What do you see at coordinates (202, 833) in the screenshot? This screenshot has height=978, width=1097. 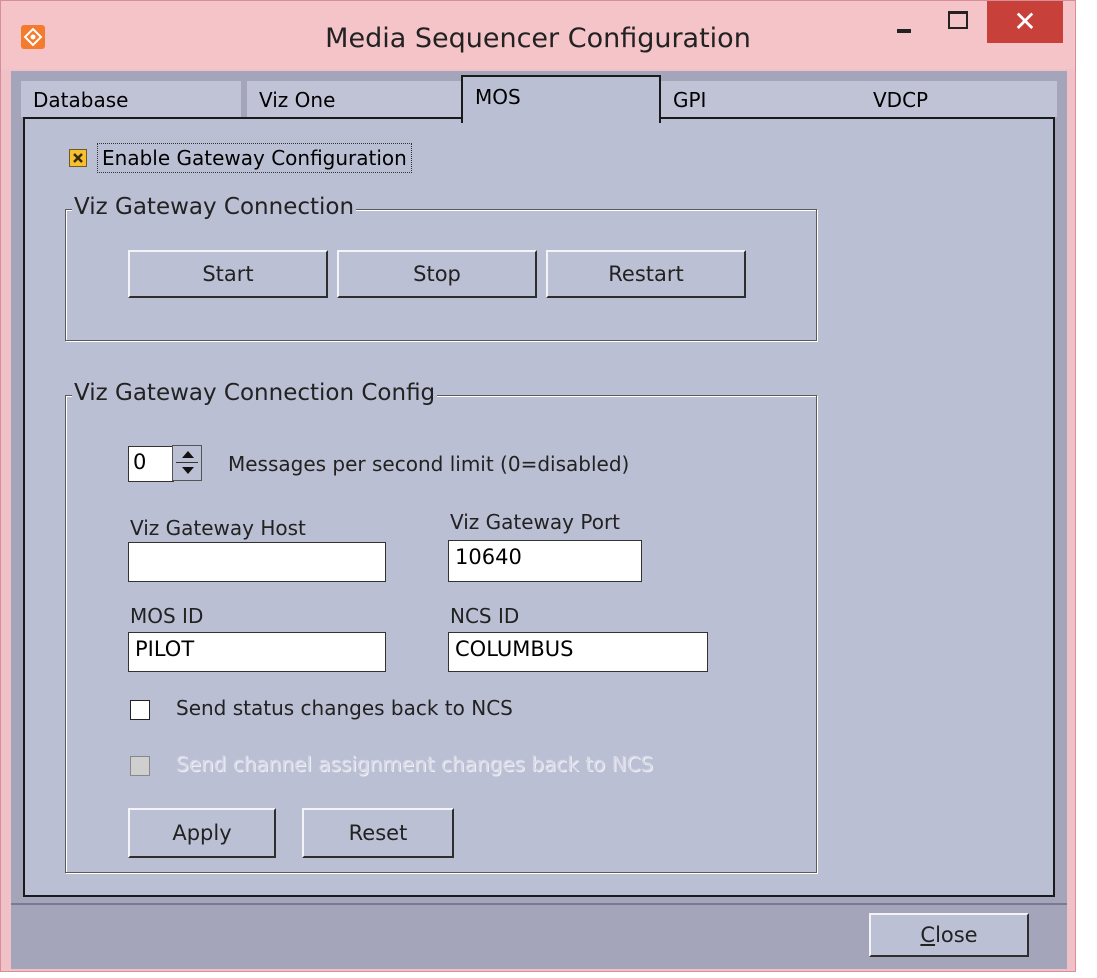 I see `apply-button: Apply` at bounding box center [202, 833].